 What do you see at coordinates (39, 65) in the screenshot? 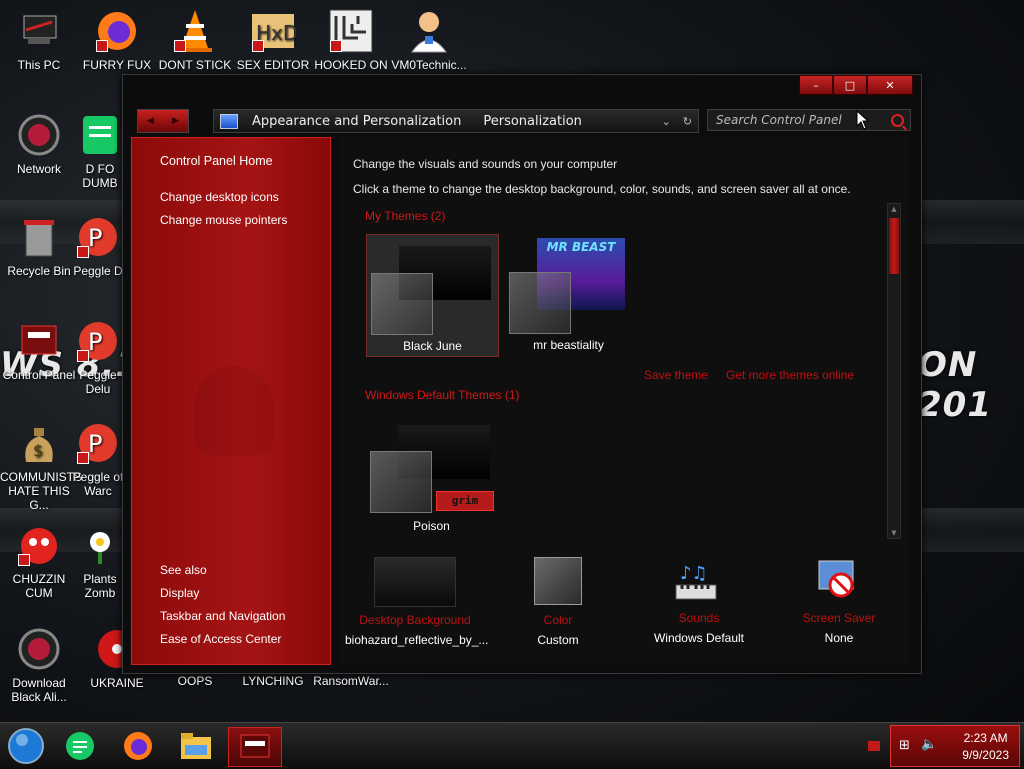
I see `icon-label: This PC` at bounding box center [39, 65].